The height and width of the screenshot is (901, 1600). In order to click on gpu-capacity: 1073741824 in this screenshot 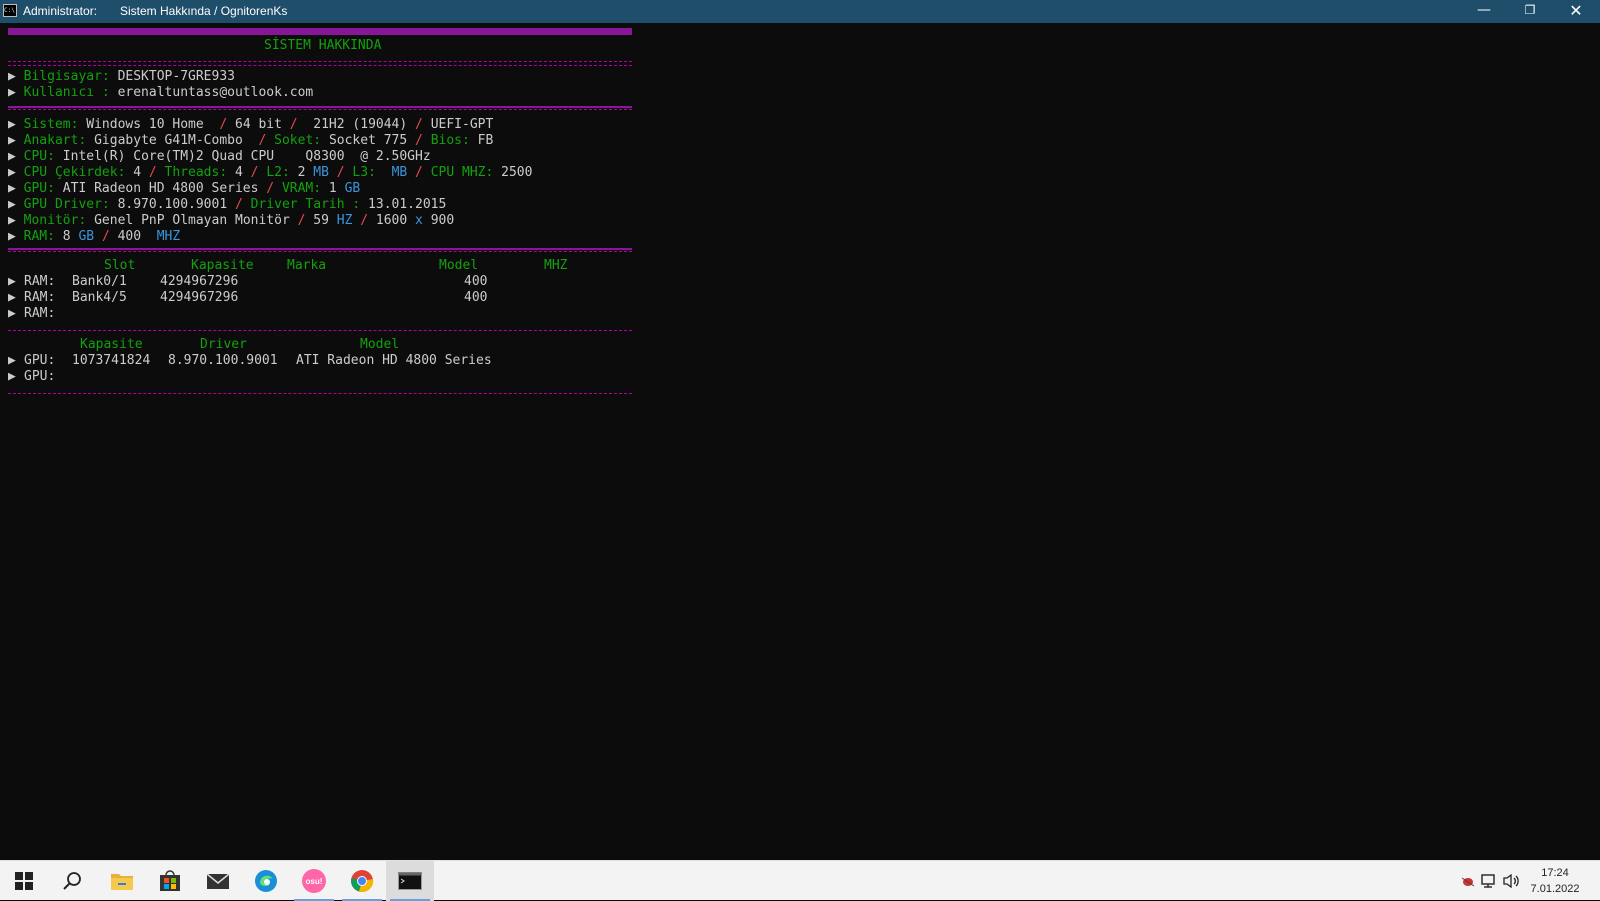, I will do `click(111, 360)`.